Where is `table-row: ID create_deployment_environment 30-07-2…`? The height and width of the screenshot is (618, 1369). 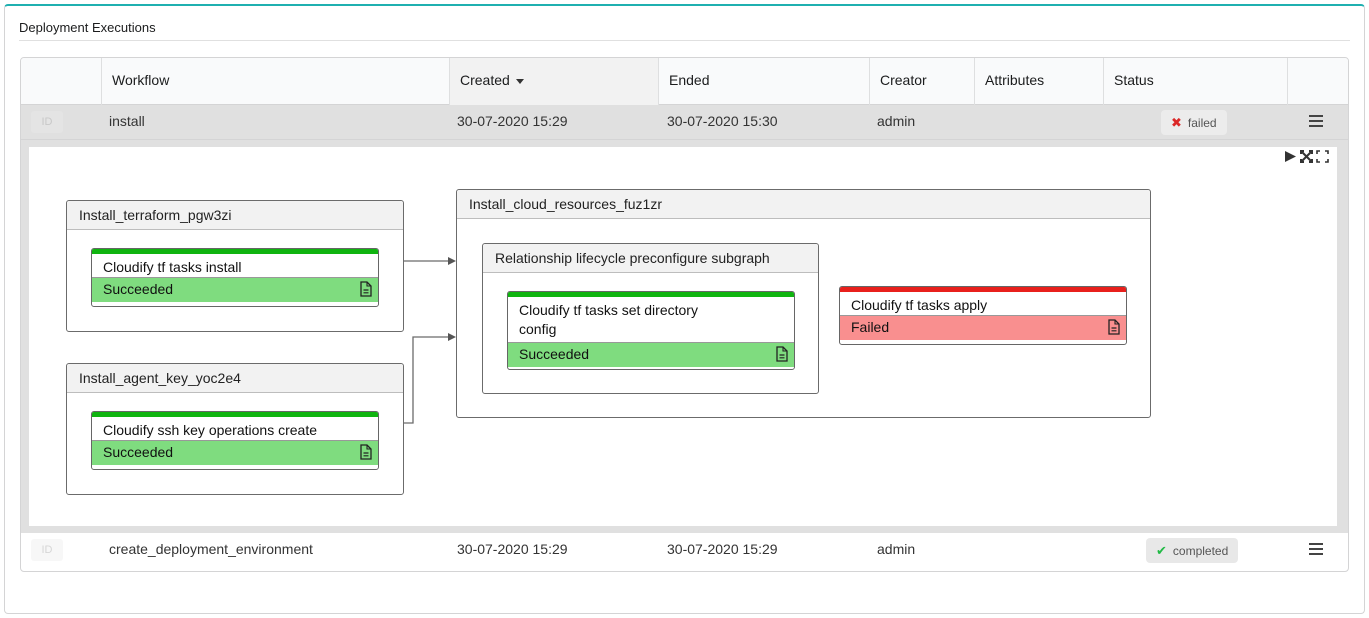
table-row: ID create_deployment_environment 30-07-2… is located at coordinates (684, 550).